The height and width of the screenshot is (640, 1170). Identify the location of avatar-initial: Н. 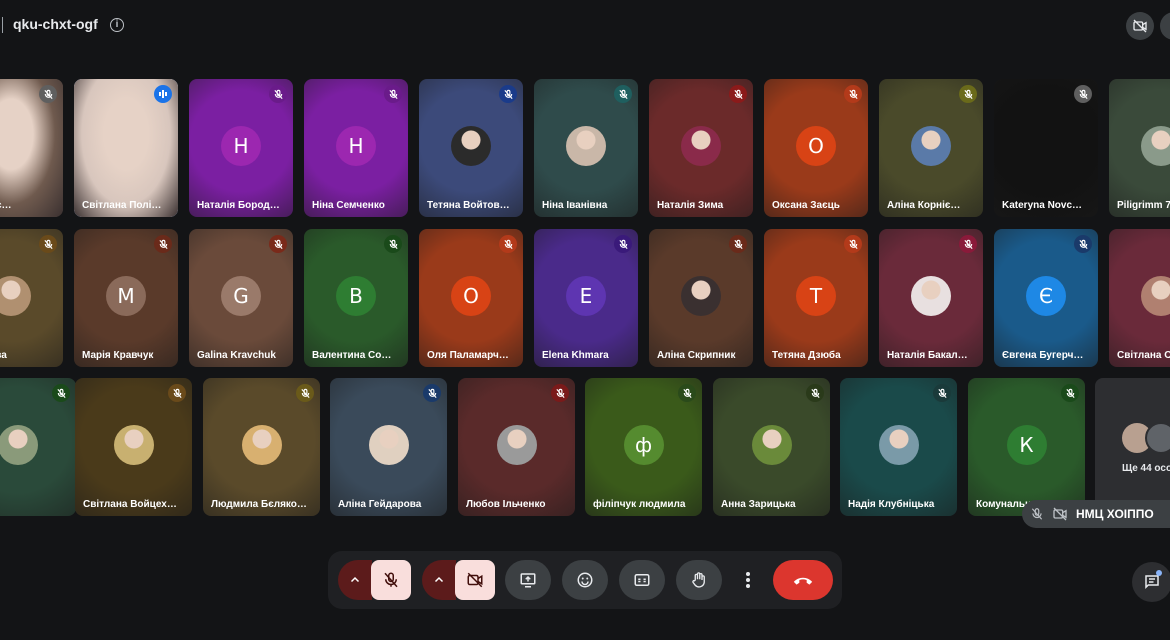
(356, 146).